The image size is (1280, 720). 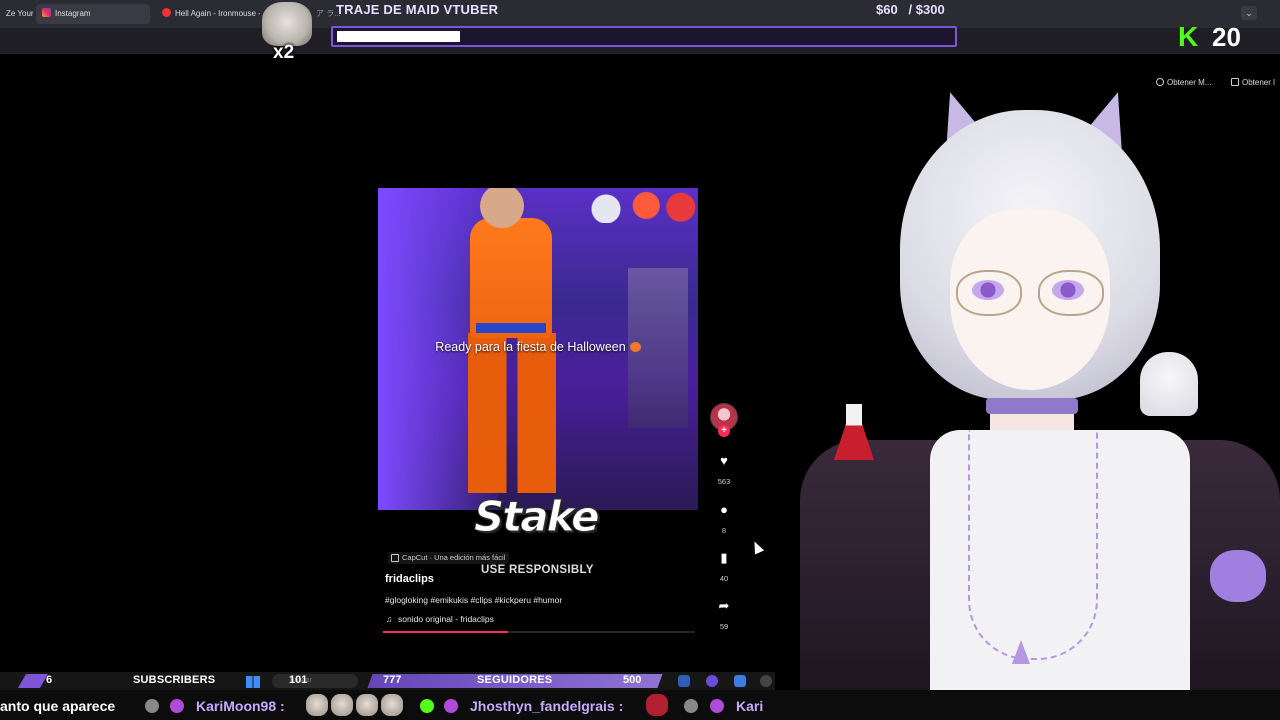 I want to click on chat-ticker, so click(x=640, y=705).